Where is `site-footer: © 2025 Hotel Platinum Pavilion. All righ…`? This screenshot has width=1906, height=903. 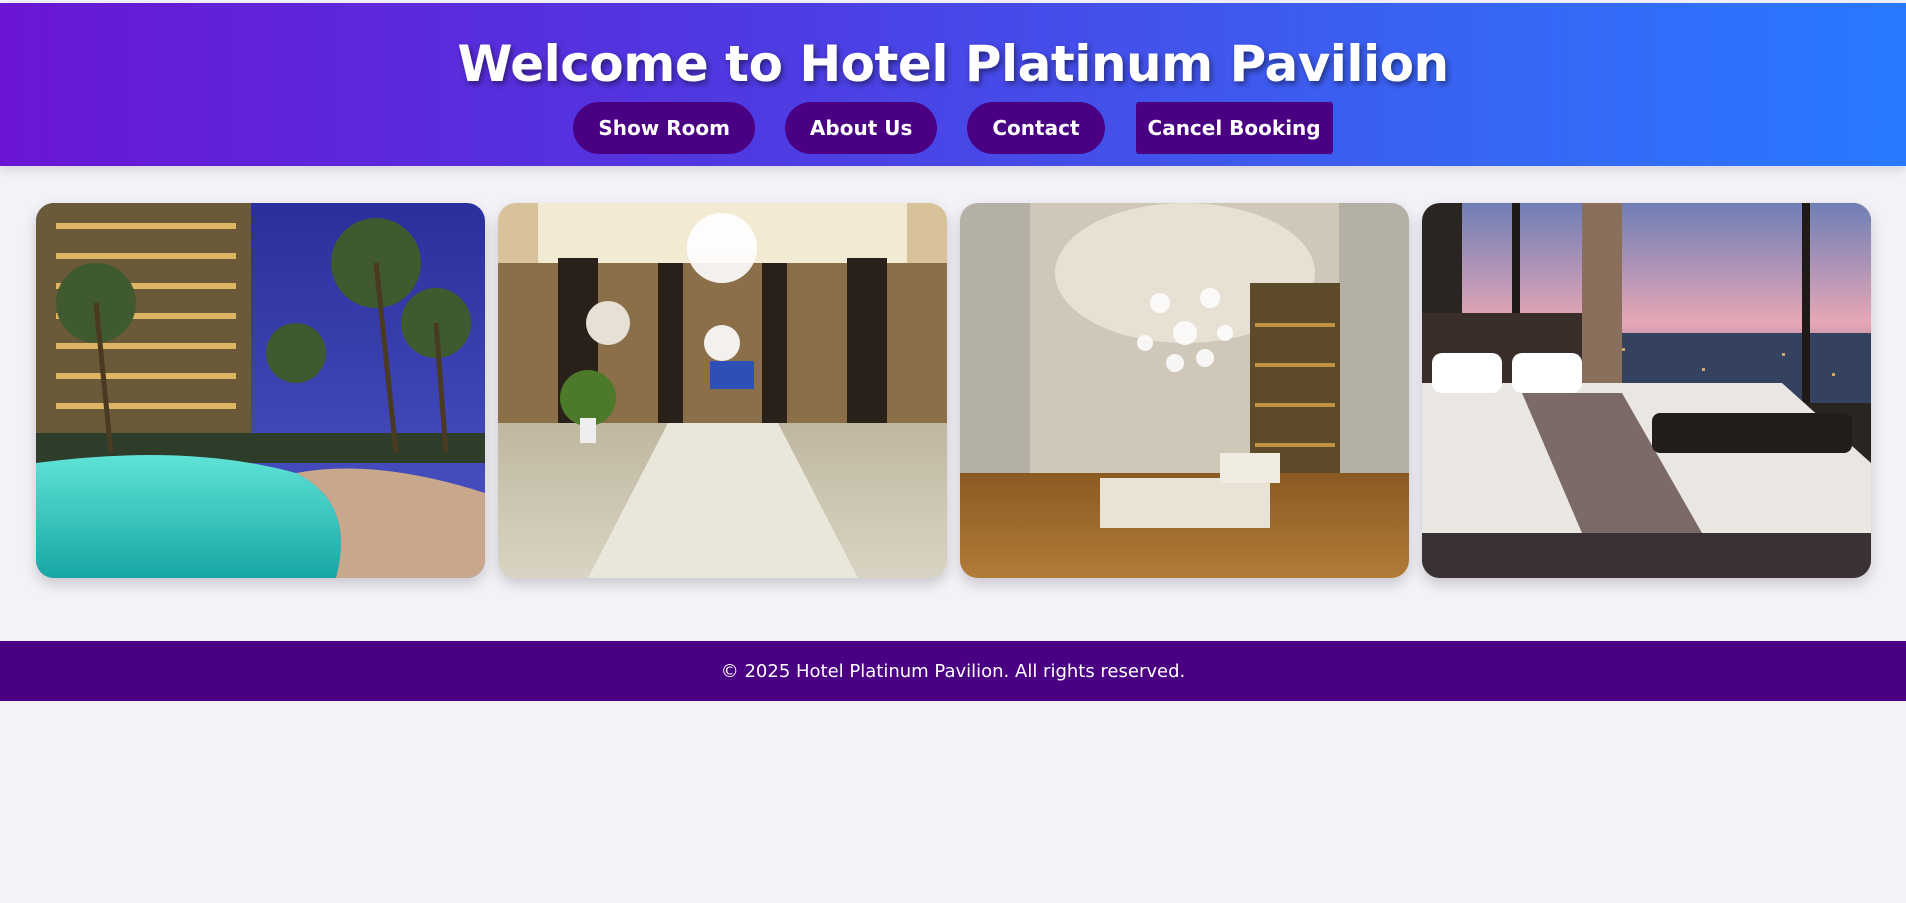 site-footer: © 2025 Hotel Platinum Pavilion. All righ… is located at coordinates (953, 671).